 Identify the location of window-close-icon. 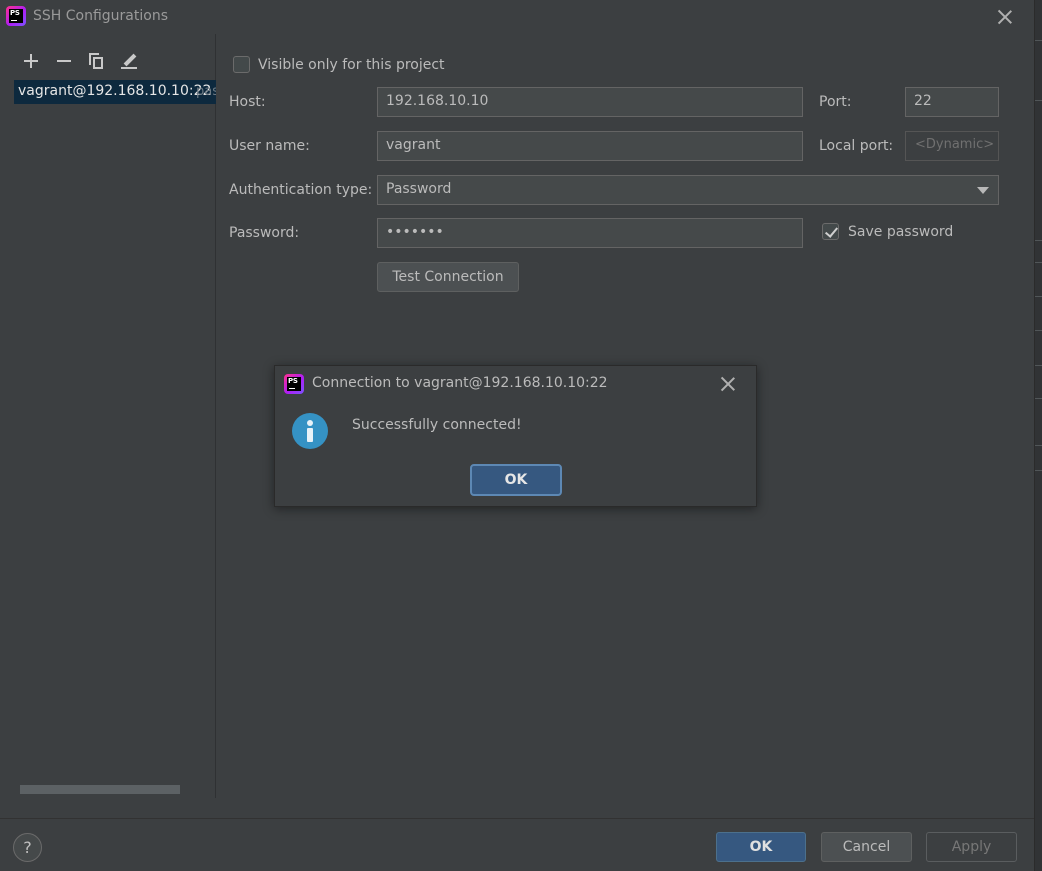
(1005, 17).